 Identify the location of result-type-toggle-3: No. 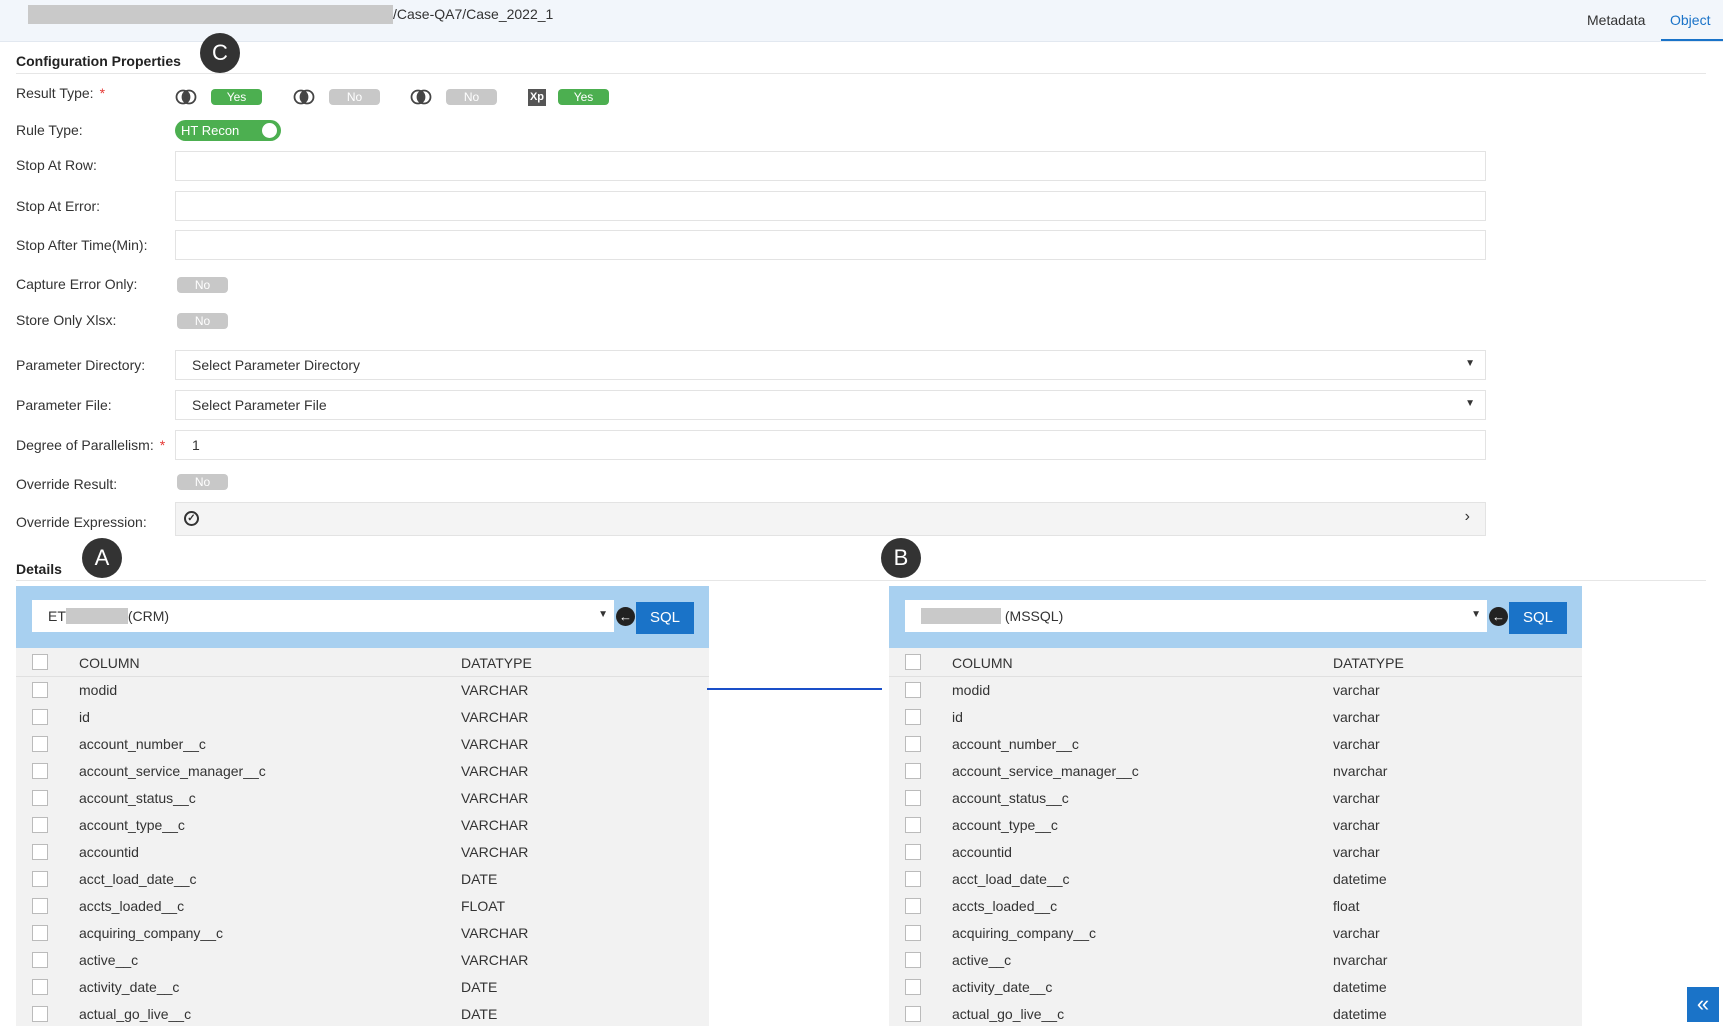
(471, 97).